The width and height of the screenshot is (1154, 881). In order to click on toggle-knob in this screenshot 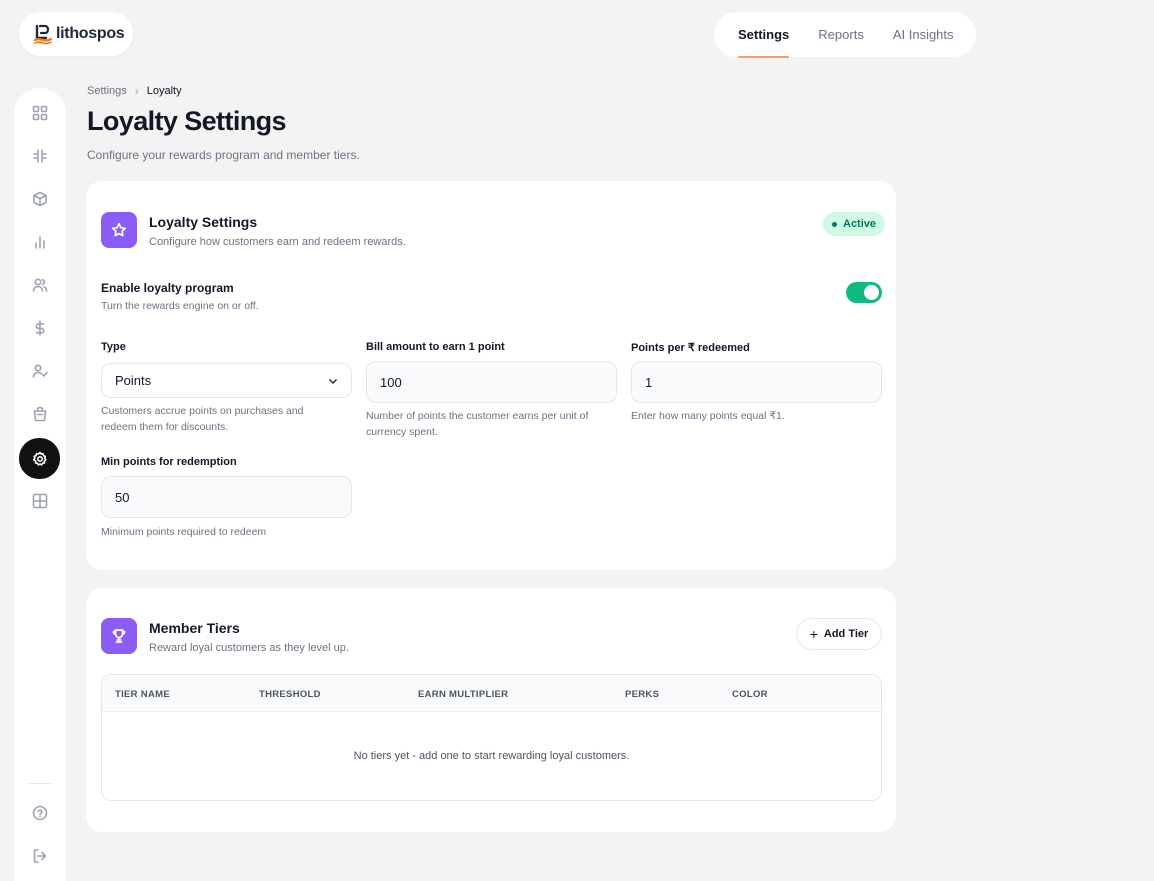, I will do `click(871, 292)`.